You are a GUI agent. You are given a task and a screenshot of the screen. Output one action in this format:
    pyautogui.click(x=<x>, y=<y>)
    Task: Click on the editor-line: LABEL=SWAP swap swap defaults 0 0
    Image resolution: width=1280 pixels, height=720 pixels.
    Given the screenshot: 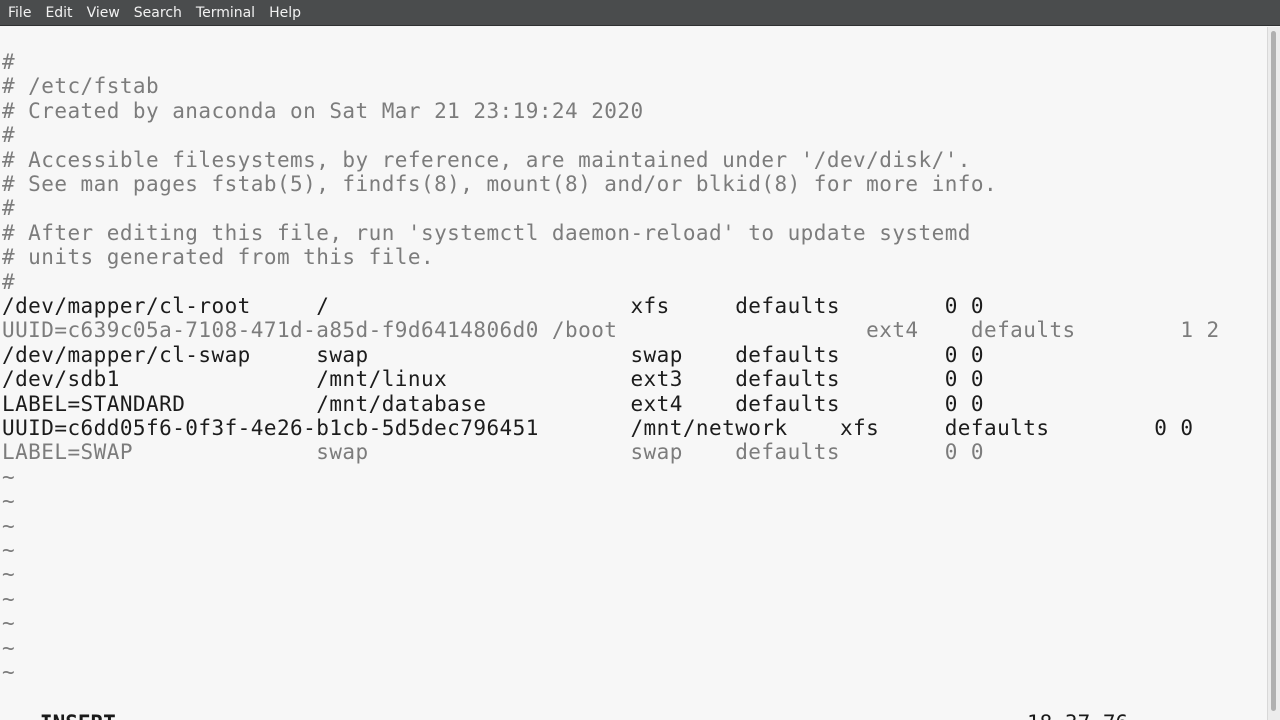 What is the action you would take?
    pyautogui.click(x=493, y=452)
    